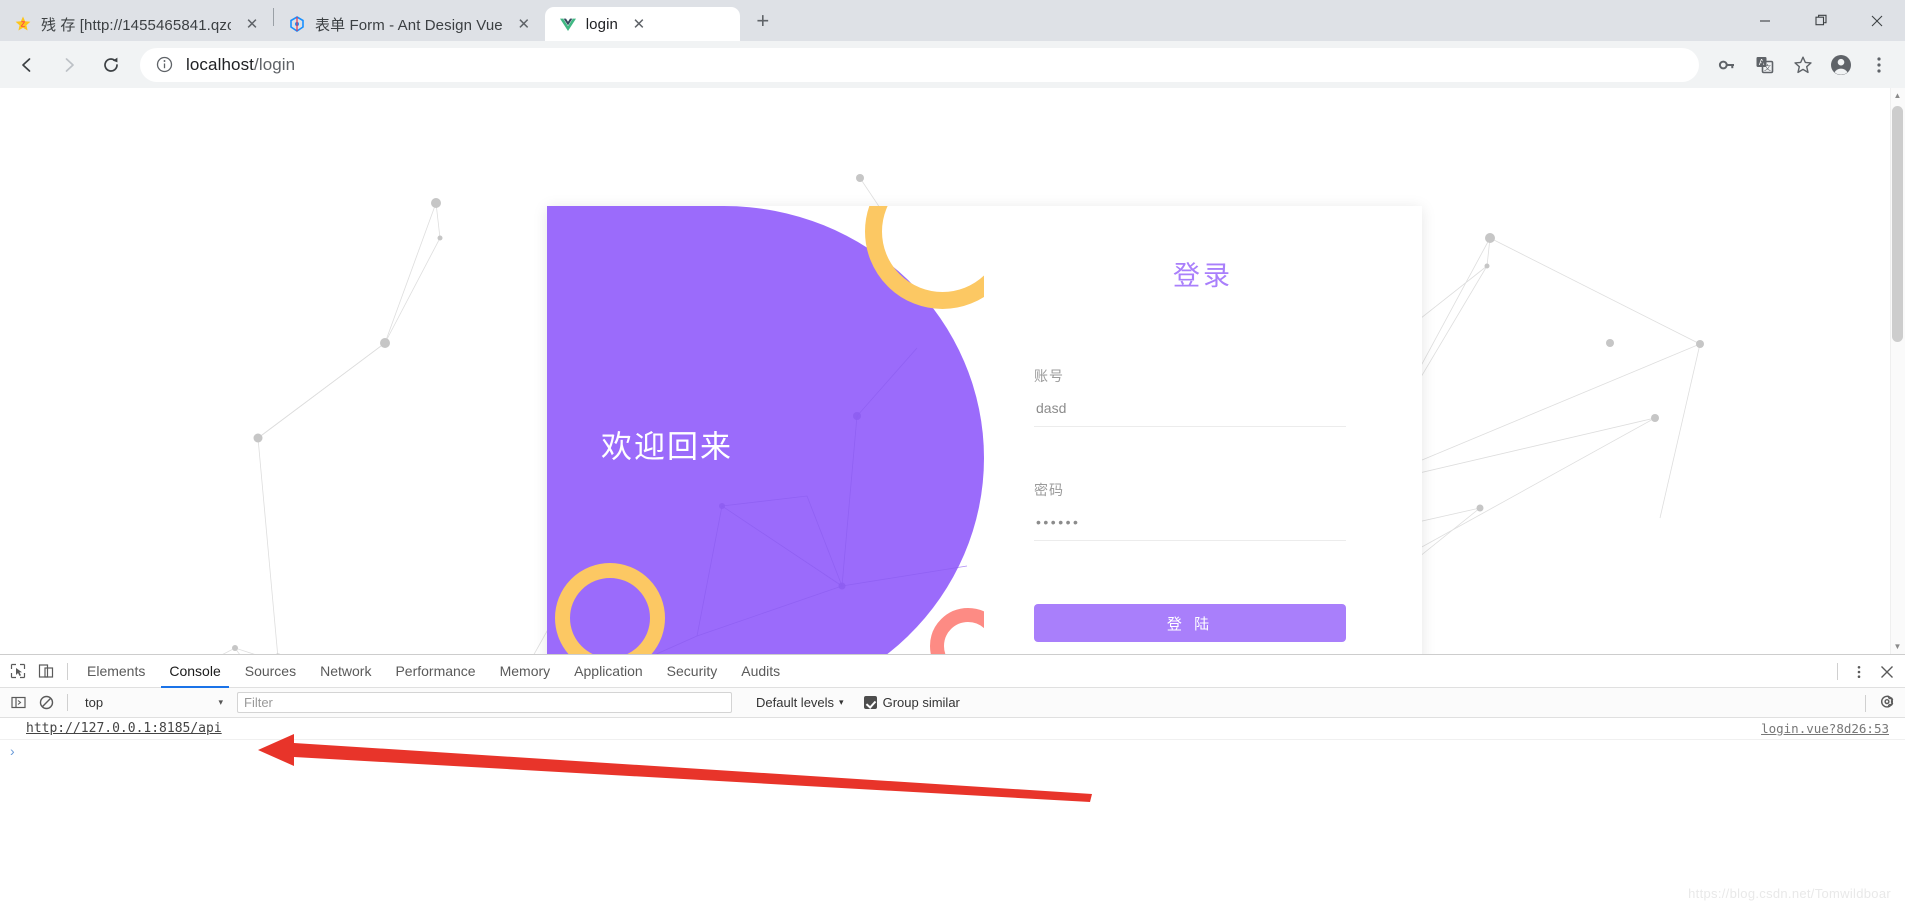 The width and height of the screenshot is (1905, 907). I want to click on tab-sources-label: Sources, so click(270, 671).